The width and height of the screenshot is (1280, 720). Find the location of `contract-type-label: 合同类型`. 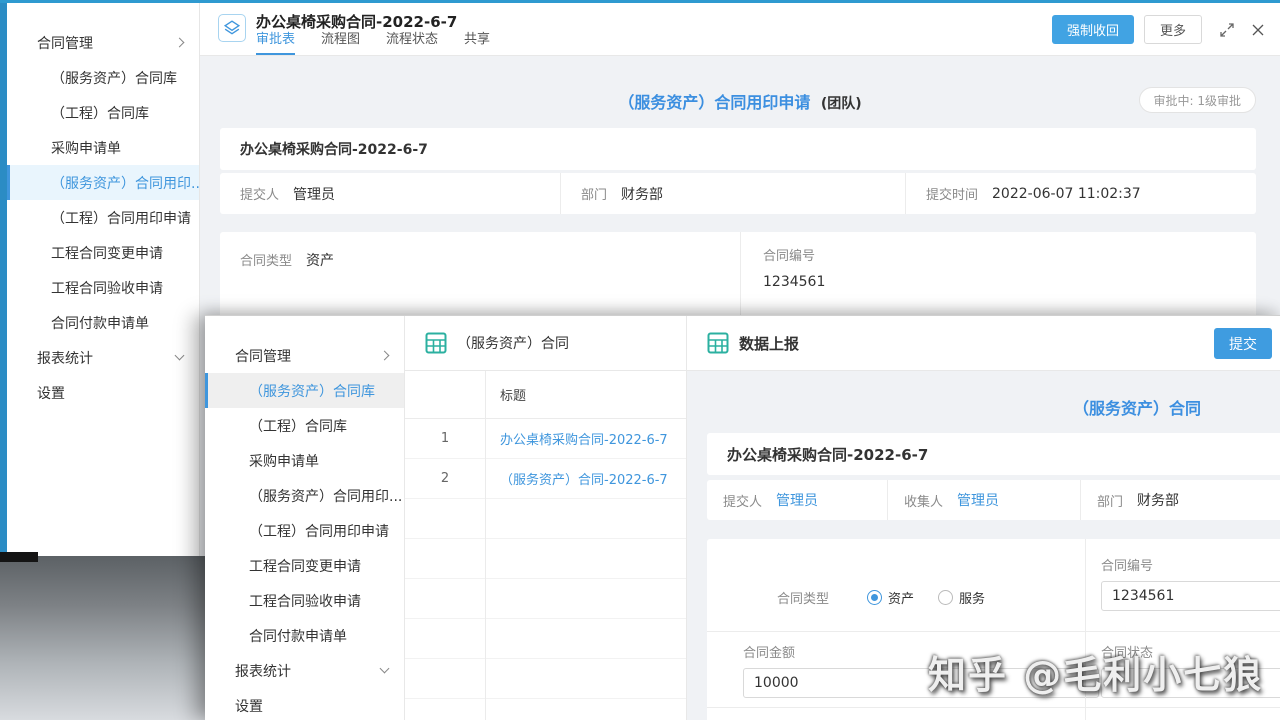

contract-type-label: 合同类型 is located at coordinates (803, 599).